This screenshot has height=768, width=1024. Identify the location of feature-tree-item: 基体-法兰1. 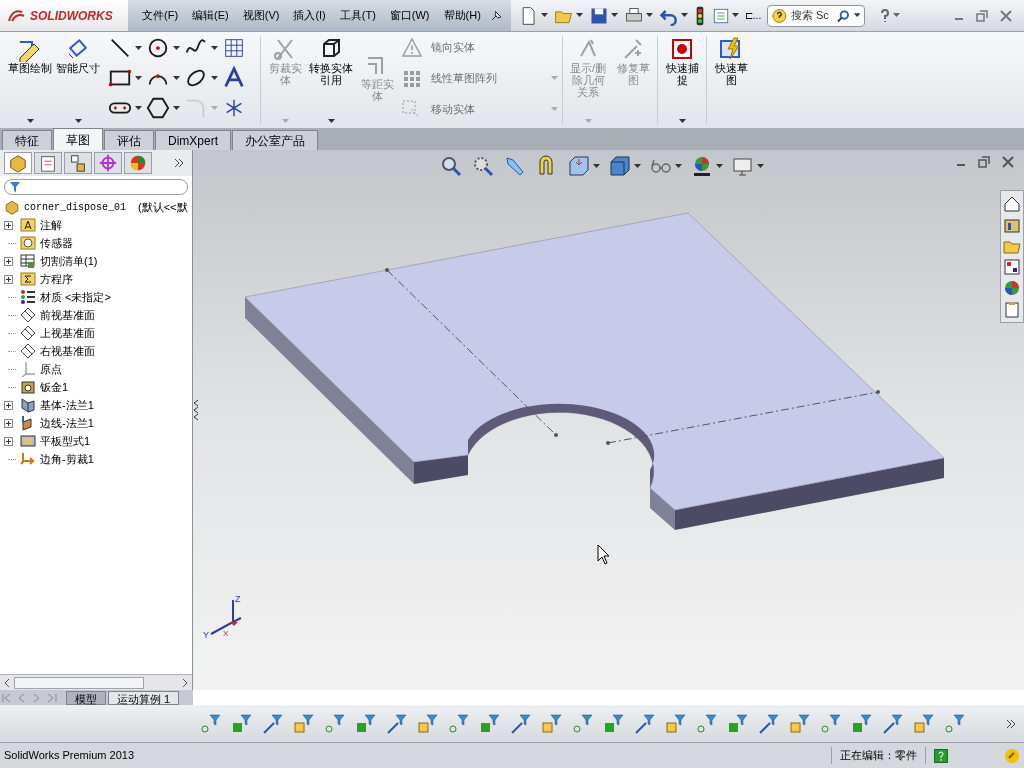
(67, 405).